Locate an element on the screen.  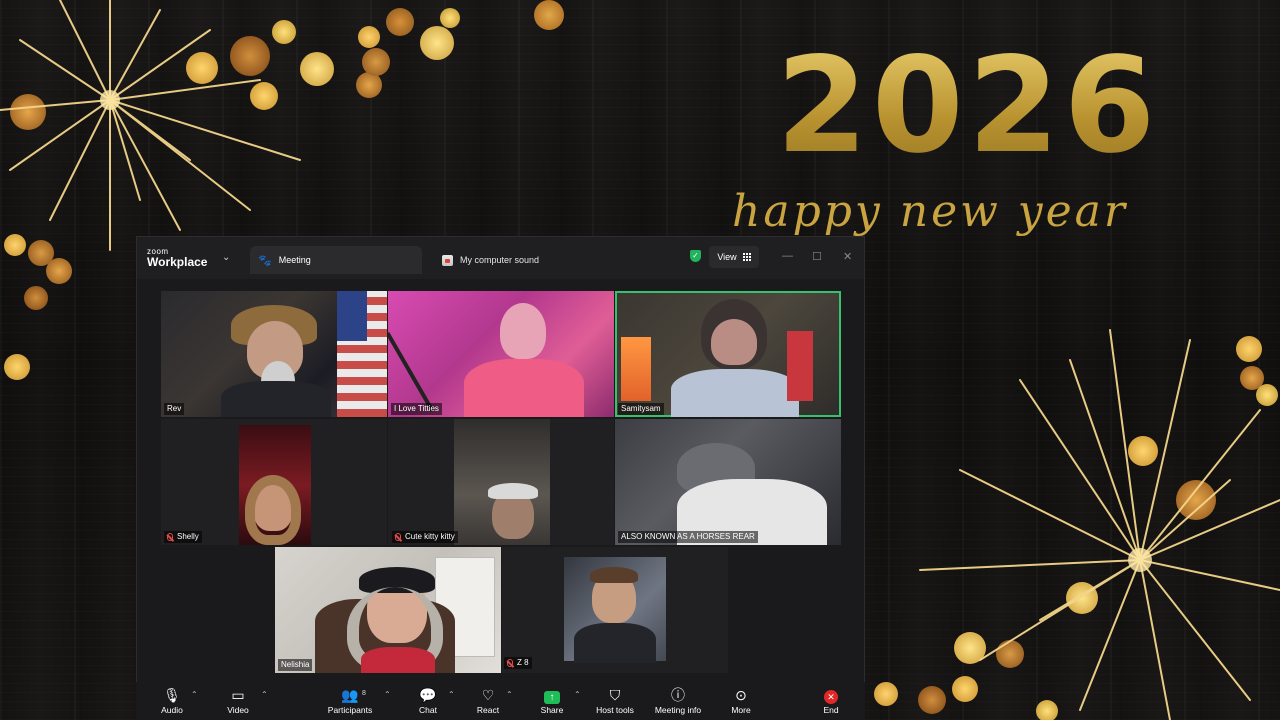
more-button: ⊙ More is located at coordinates (741, 701).